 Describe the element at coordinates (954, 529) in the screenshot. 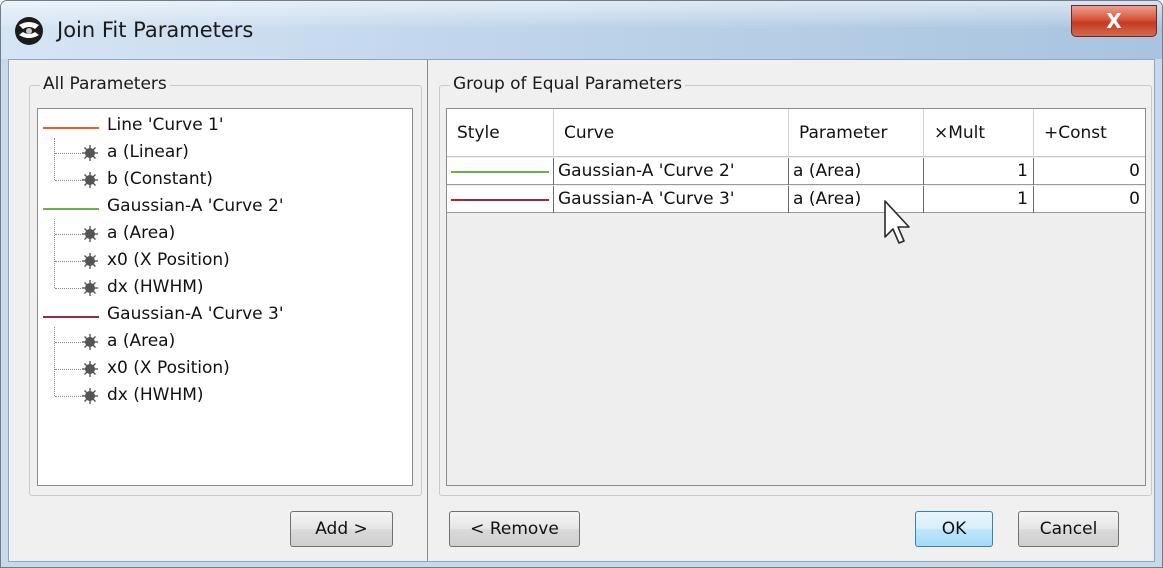

I see `ok-button: OK` at that location.